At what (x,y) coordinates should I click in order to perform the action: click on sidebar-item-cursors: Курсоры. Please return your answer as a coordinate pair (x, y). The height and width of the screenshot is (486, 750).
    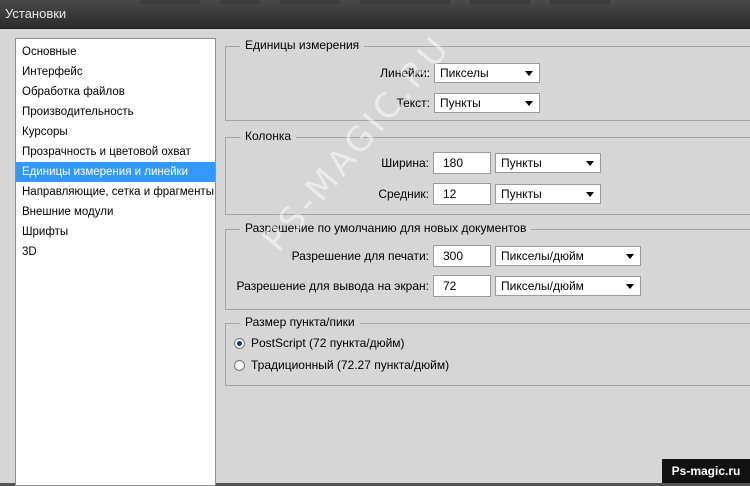
    Looking at the image, I should click on (115, 132).